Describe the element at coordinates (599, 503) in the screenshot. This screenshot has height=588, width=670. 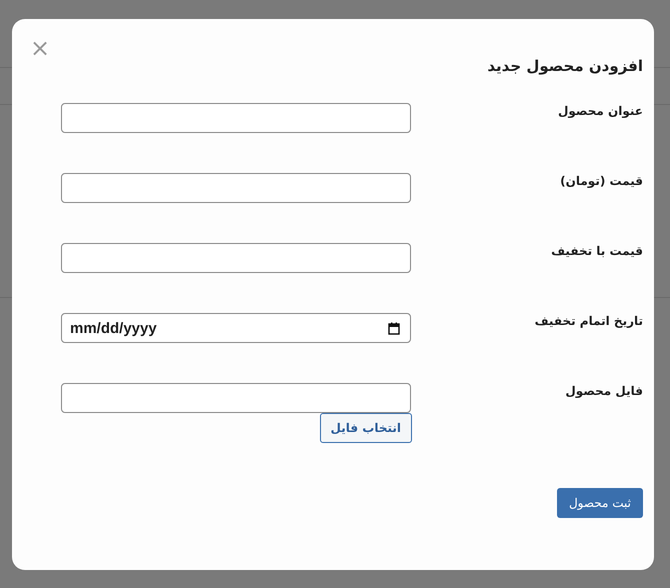
I see `submit-button: ثبت محصول` at that location.